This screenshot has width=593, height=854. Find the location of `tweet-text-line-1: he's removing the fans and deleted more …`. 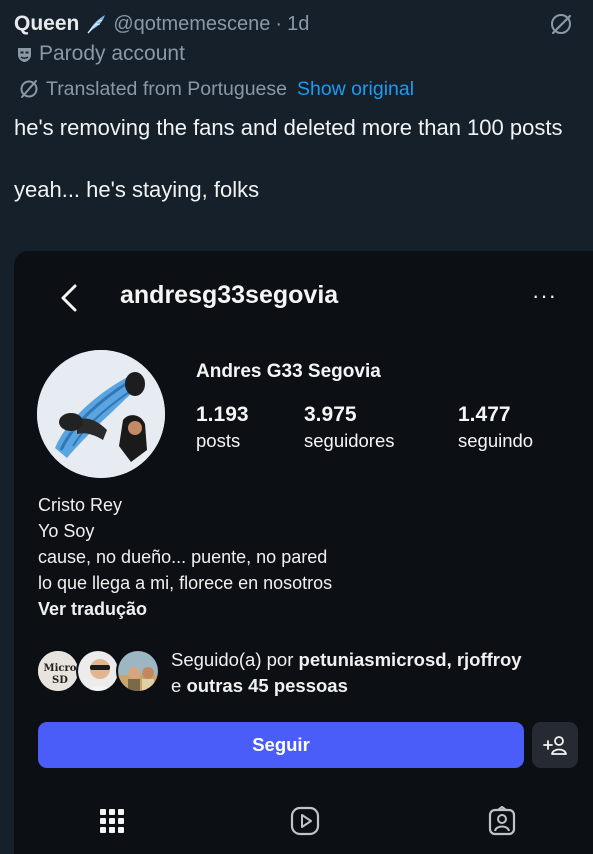

tweet-text-line-1: he's removing the fans and deleted more … is located at coordinates (288, 127).